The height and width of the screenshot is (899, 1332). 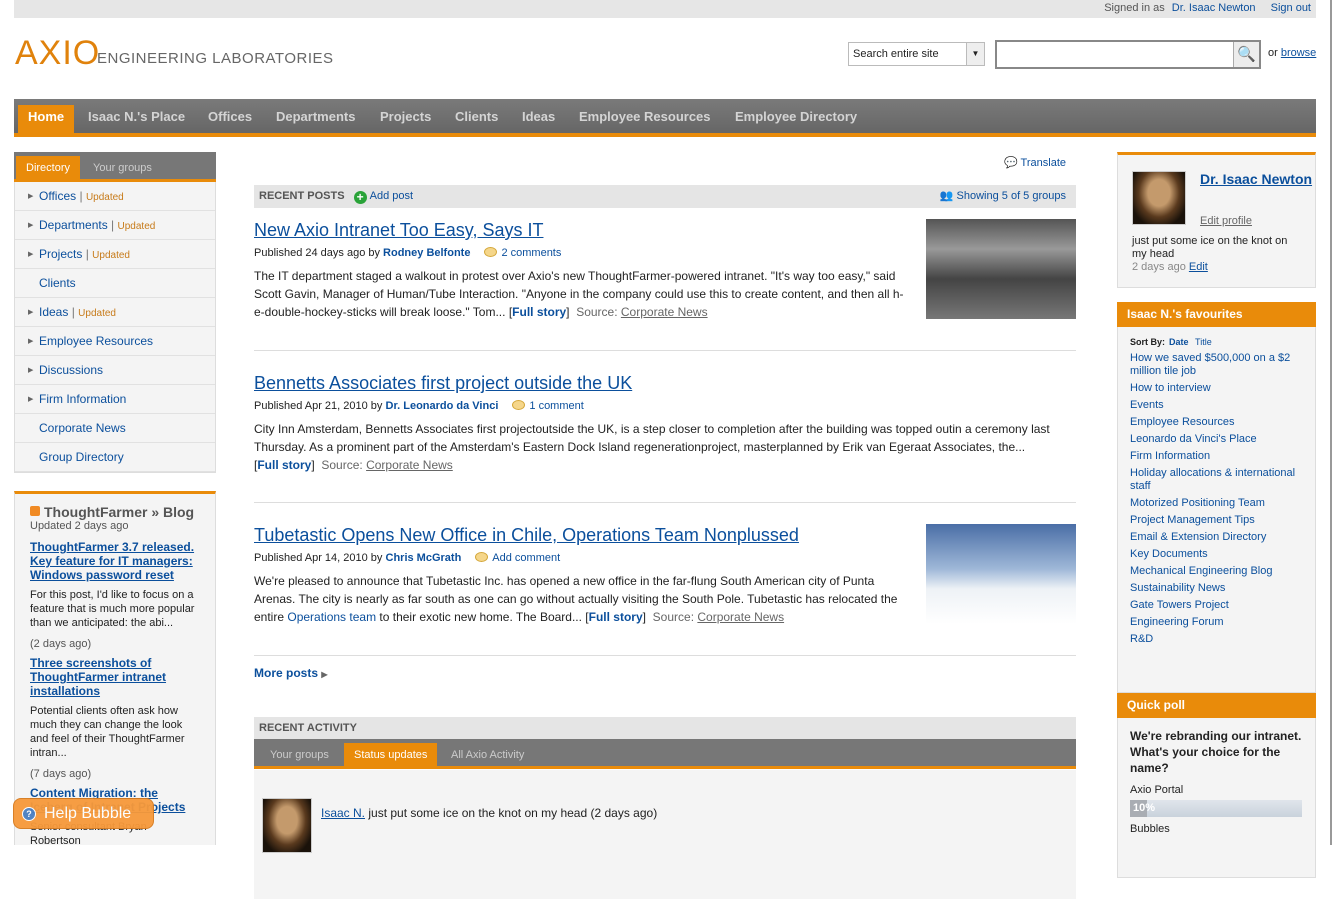 I want to click on logo: AXIO, so click(x=57, y=53).